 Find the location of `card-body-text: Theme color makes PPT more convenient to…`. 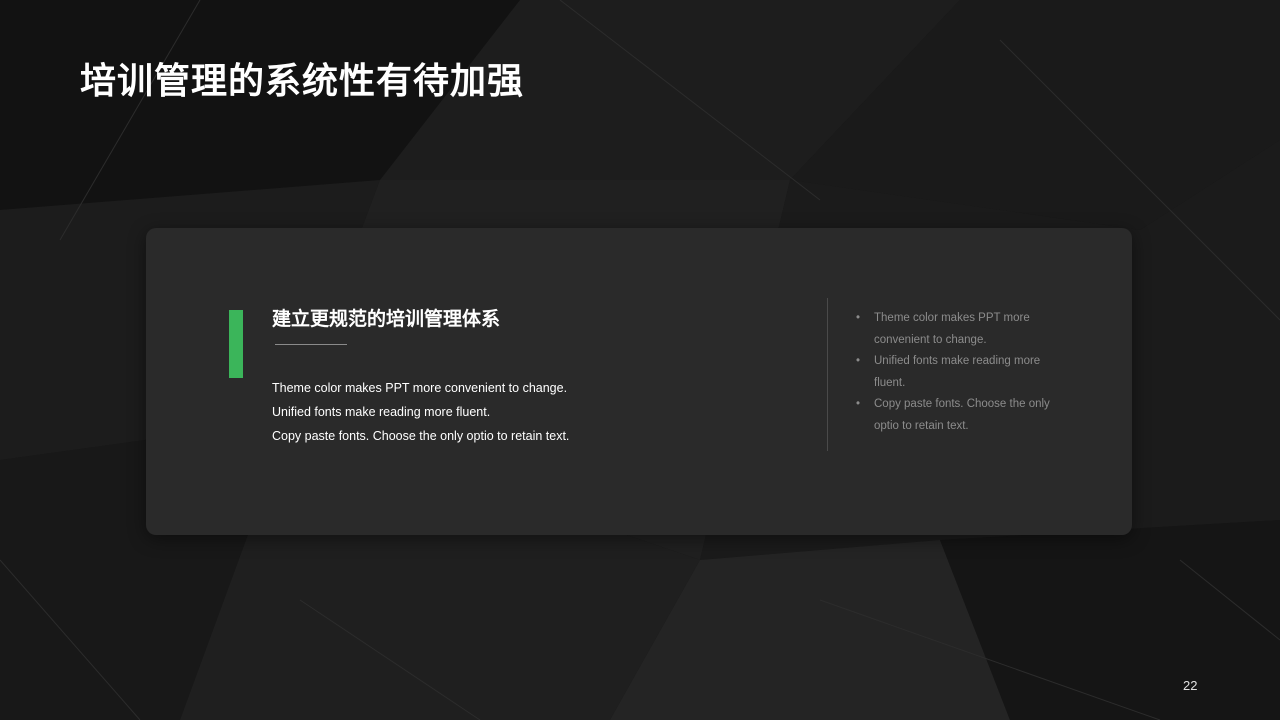

card-body-text: Theme color makes PPT more convenient to… is located at coordinates (462, 412).